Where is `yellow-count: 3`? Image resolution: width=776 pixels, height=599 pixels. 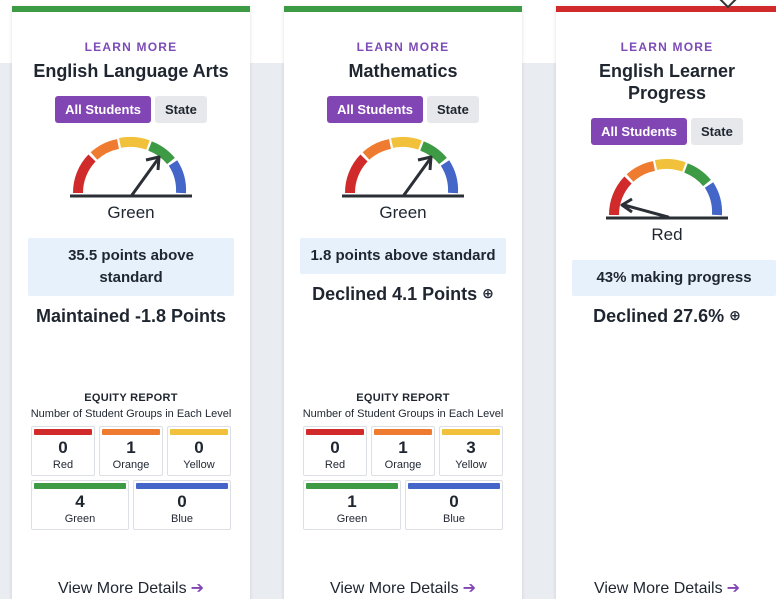 yellow-count: 3 is located at coordinates (471, 447).